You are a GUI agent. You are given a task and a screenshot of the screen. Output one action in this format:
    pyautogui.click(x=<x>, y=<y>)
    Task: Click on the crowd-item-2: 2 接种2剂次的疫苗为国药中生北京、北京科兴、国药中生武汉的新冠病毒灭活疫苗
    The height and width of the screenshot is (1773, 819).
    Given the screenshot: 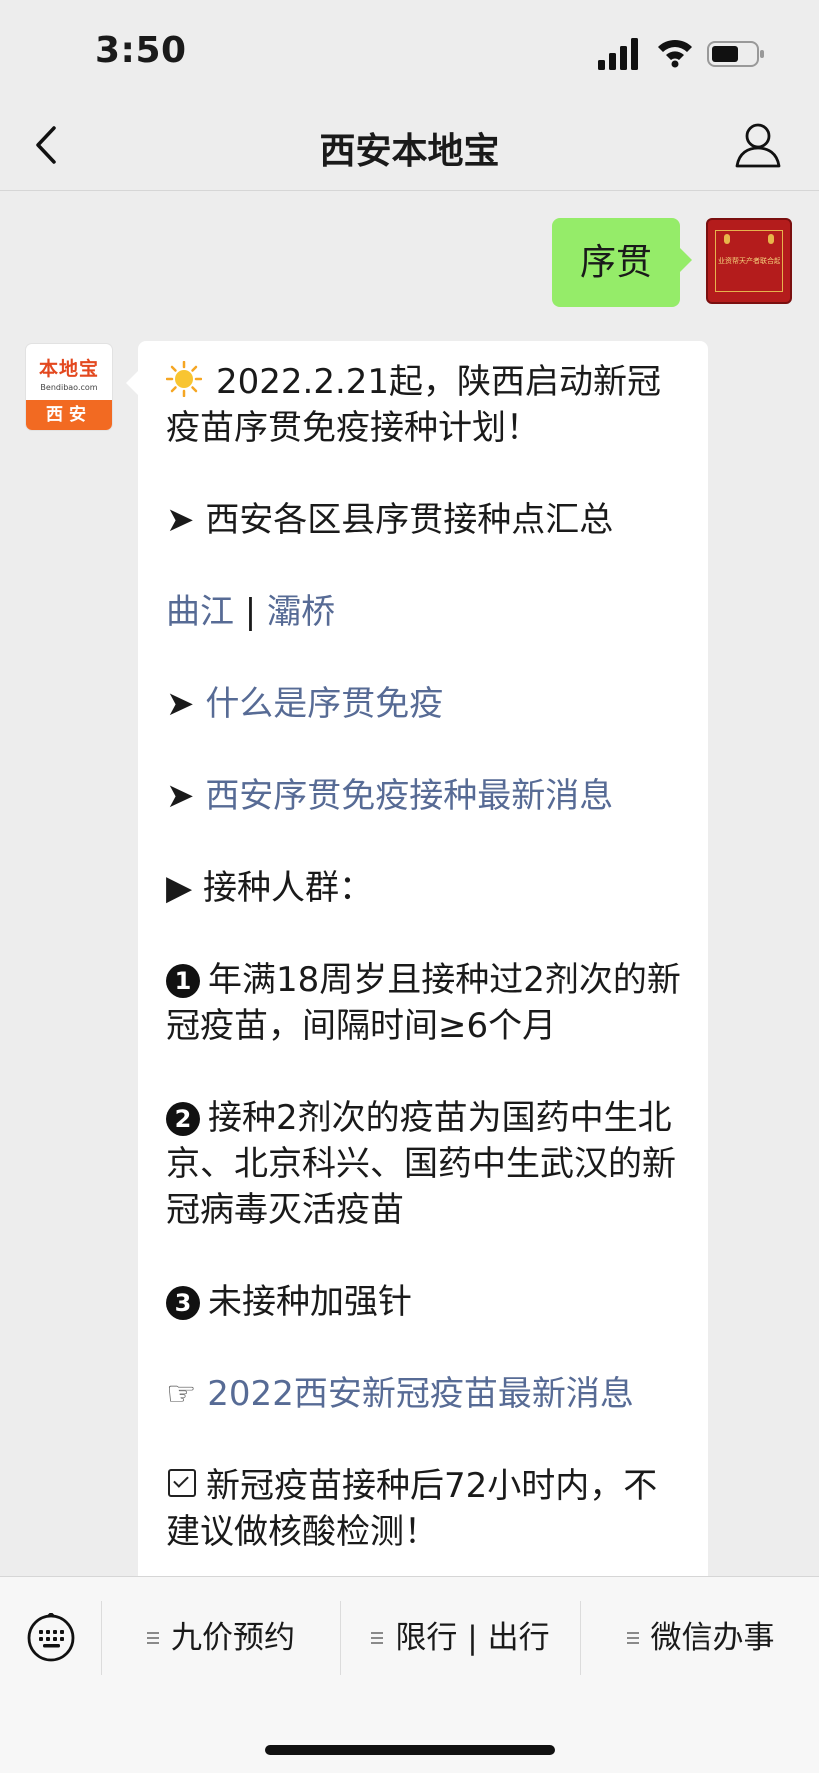 What is the action you would take?
    pyautogui.click(x=427, y=1164)
    